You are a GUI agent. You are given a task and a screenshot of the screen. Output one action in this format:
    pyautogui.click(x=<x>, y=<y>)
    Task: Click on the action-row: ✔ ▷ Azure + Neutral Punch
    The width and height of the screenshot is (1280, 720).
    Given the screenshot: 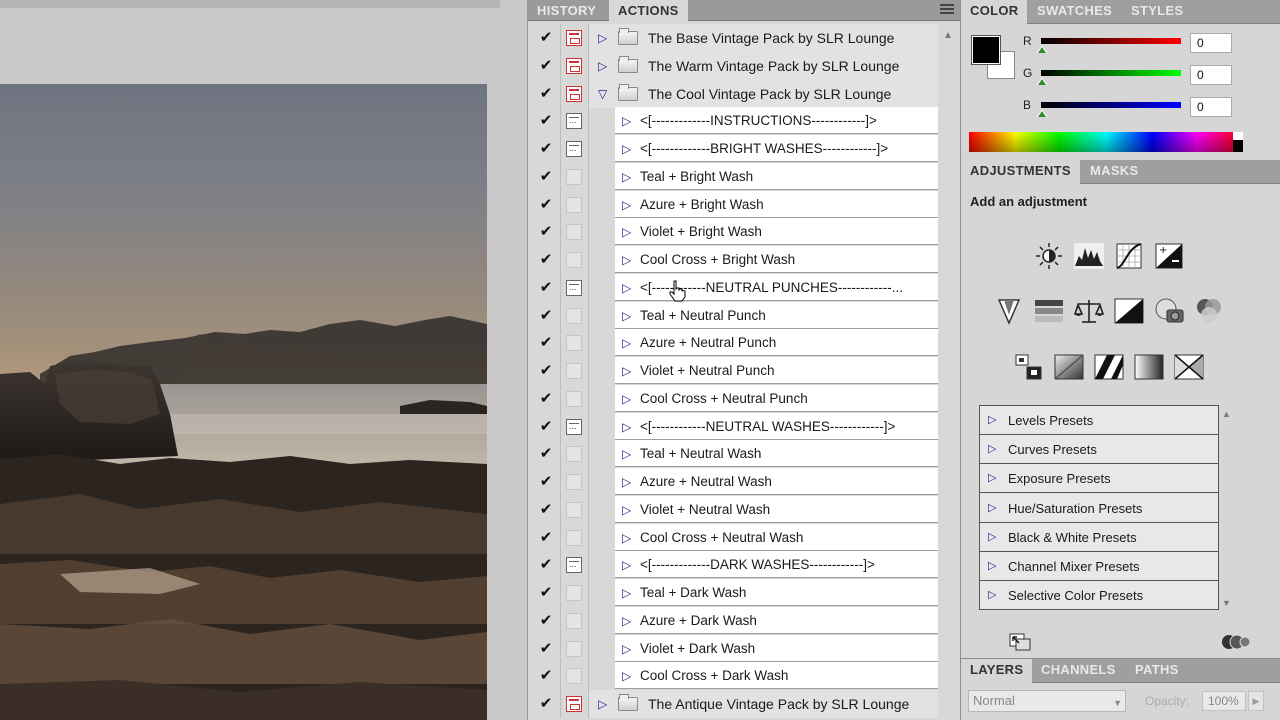 What is the action you would take?
    pyautogui.click(x=734, y=343)
    